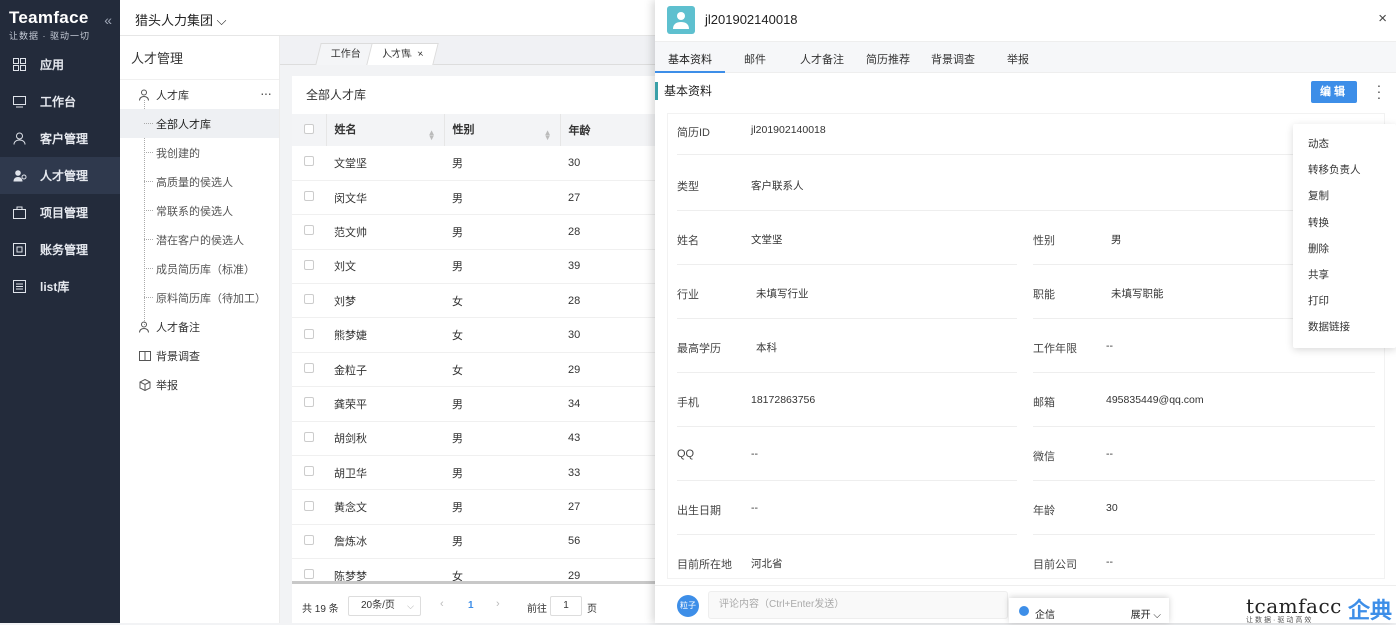  I want to click on table-row: 黄念文男 27, so click(476, 507).